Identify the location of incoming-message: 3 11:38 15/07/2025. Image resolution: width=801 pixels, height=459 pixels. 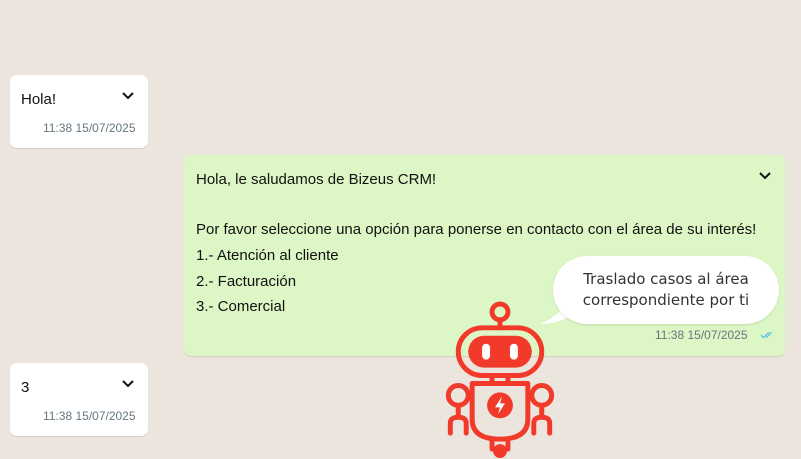
(79, 399).